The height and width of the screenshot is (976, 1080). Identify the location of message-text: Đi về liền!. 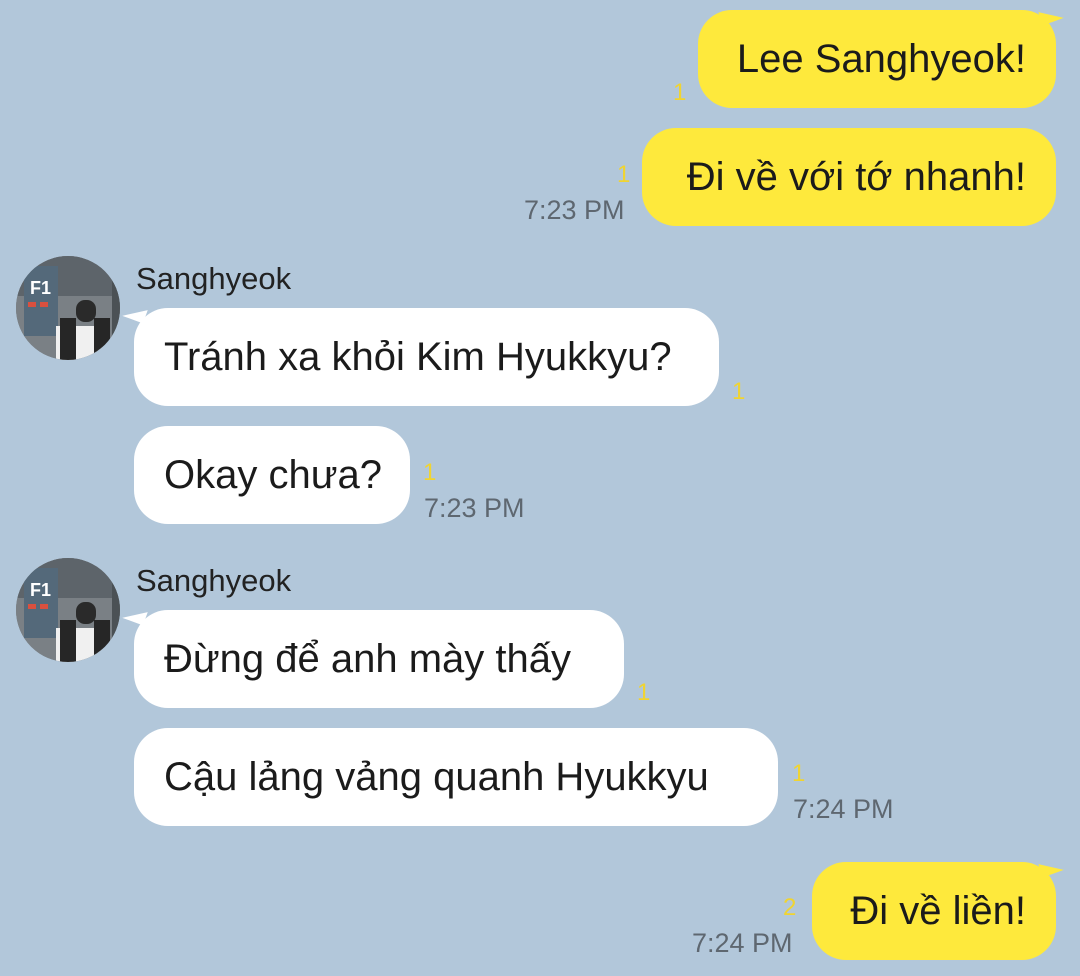
(938, 910).